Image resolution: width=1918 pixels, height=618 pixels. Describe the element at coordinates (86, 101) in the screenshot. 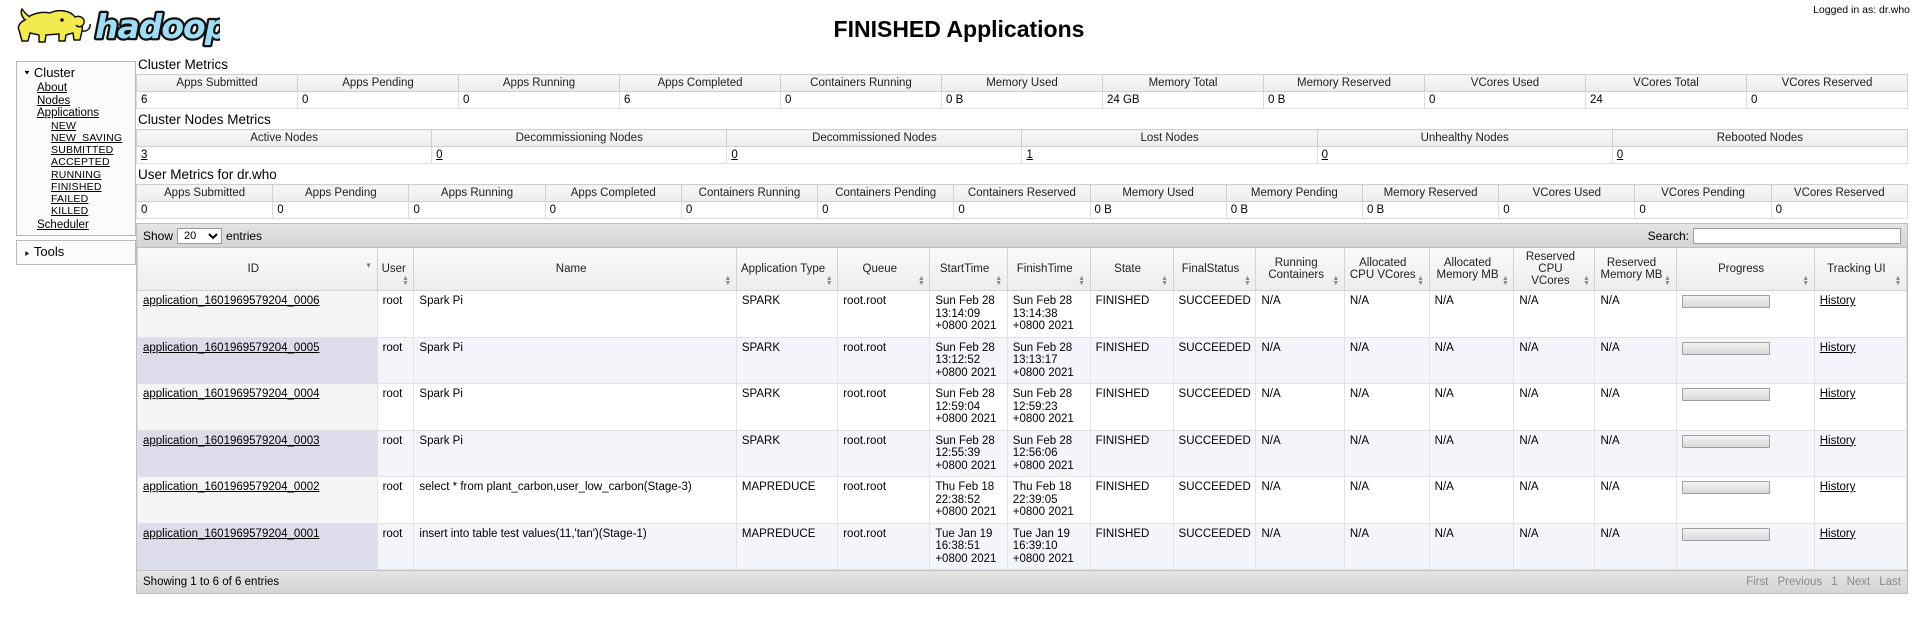

I see `sidebar-item-nodes: Nodes` at that location.